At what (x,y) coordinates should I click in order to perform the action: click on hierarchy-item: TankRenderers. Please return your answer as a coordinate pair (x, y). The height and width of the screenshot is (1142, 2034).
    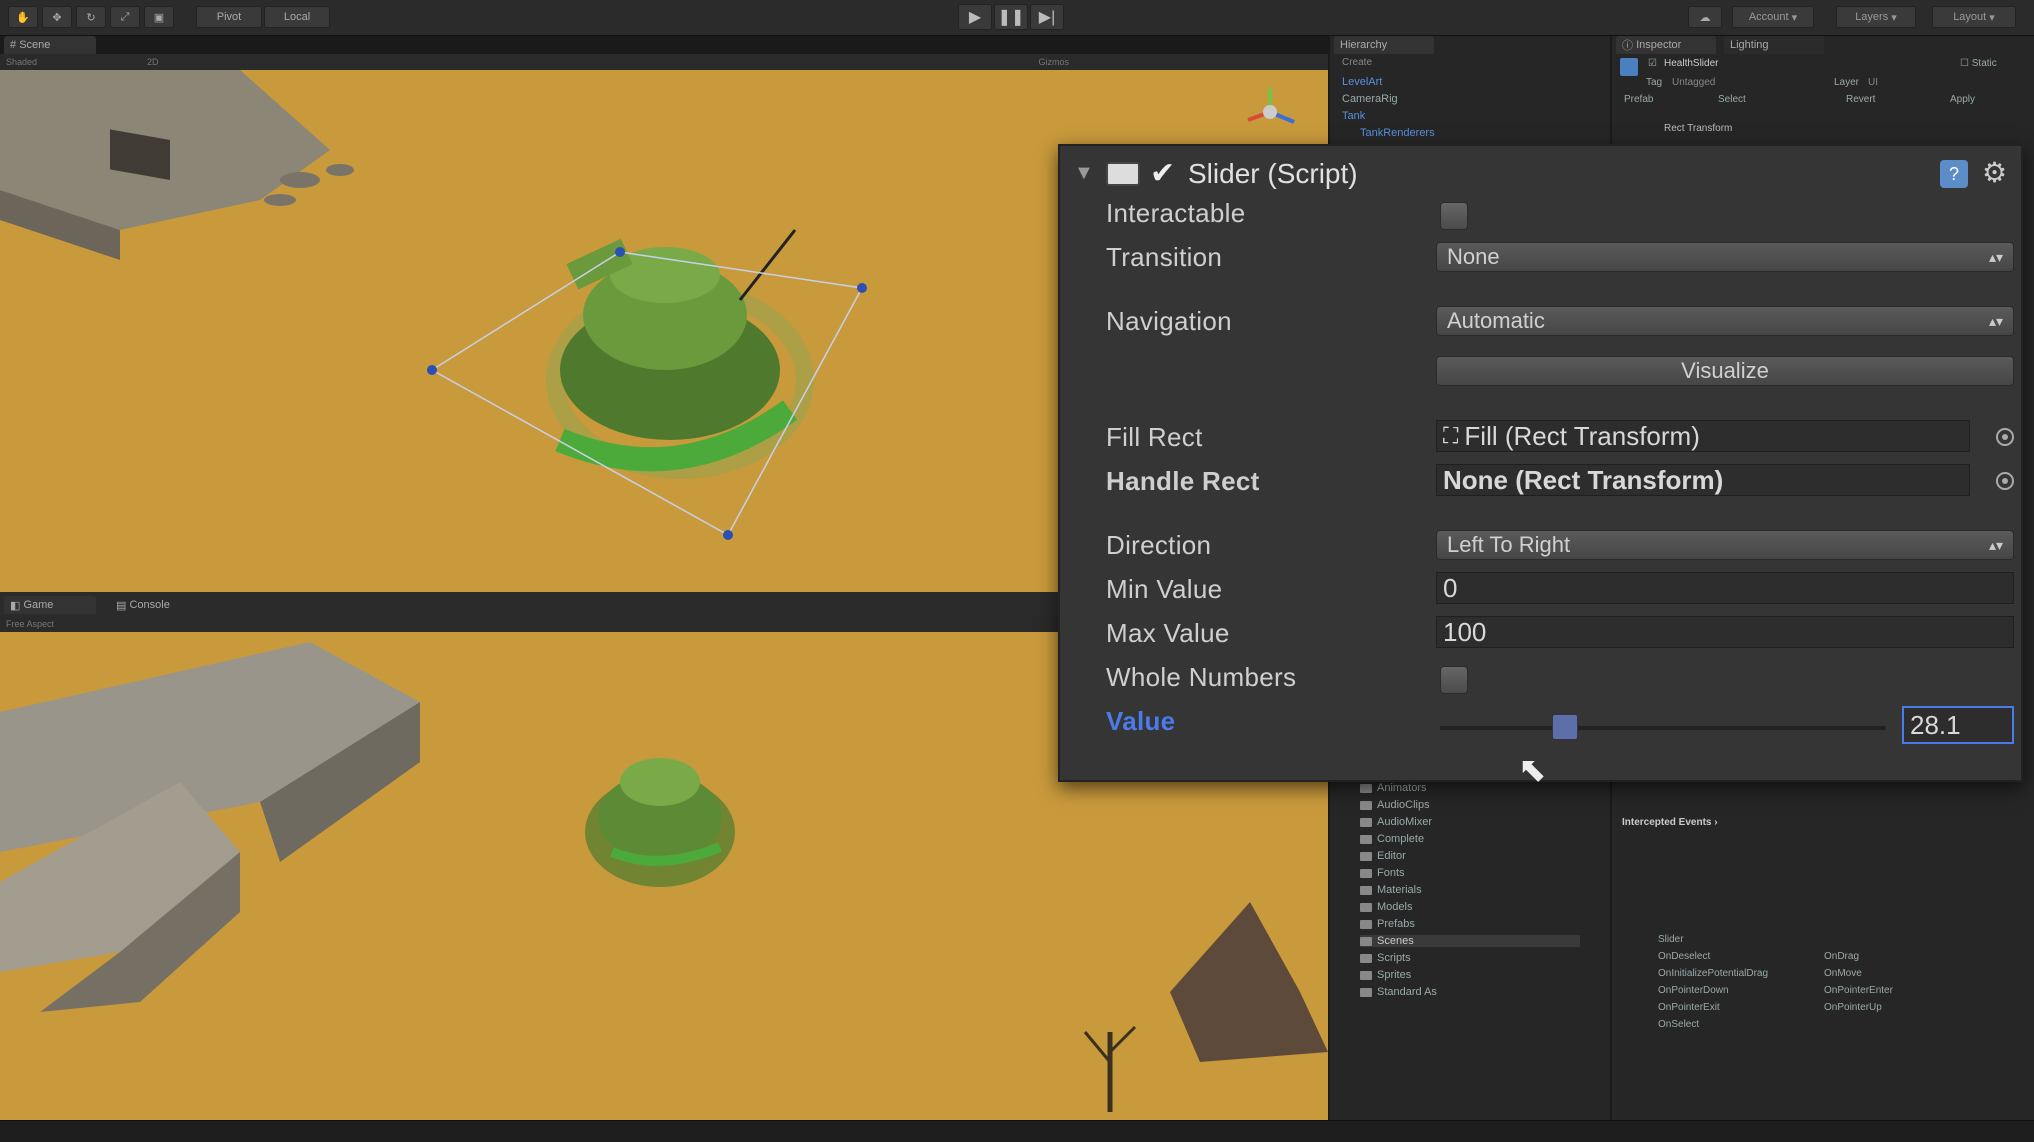
    Looking at the image, I should click on (1397, 133).